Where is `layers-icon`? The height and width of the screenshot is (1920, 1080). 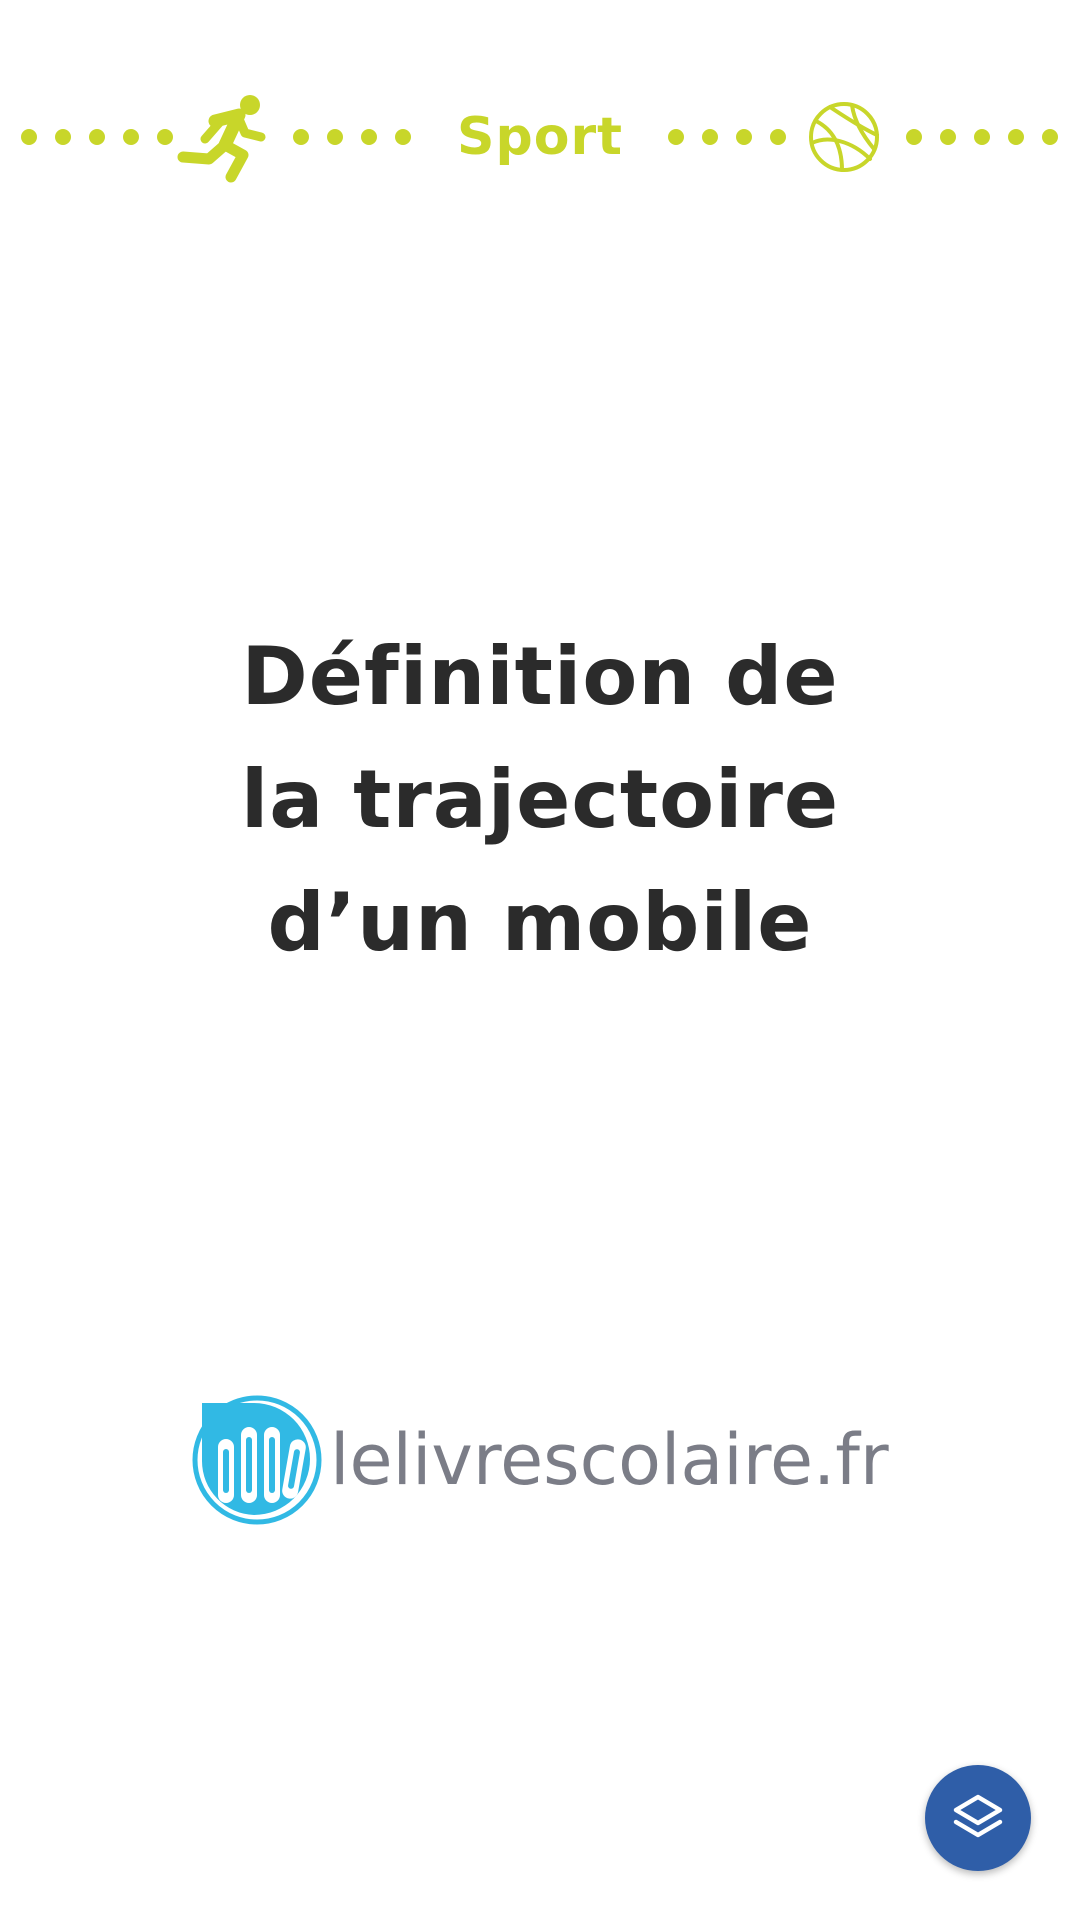
layers-icon is located at coordinates (978, 1816).